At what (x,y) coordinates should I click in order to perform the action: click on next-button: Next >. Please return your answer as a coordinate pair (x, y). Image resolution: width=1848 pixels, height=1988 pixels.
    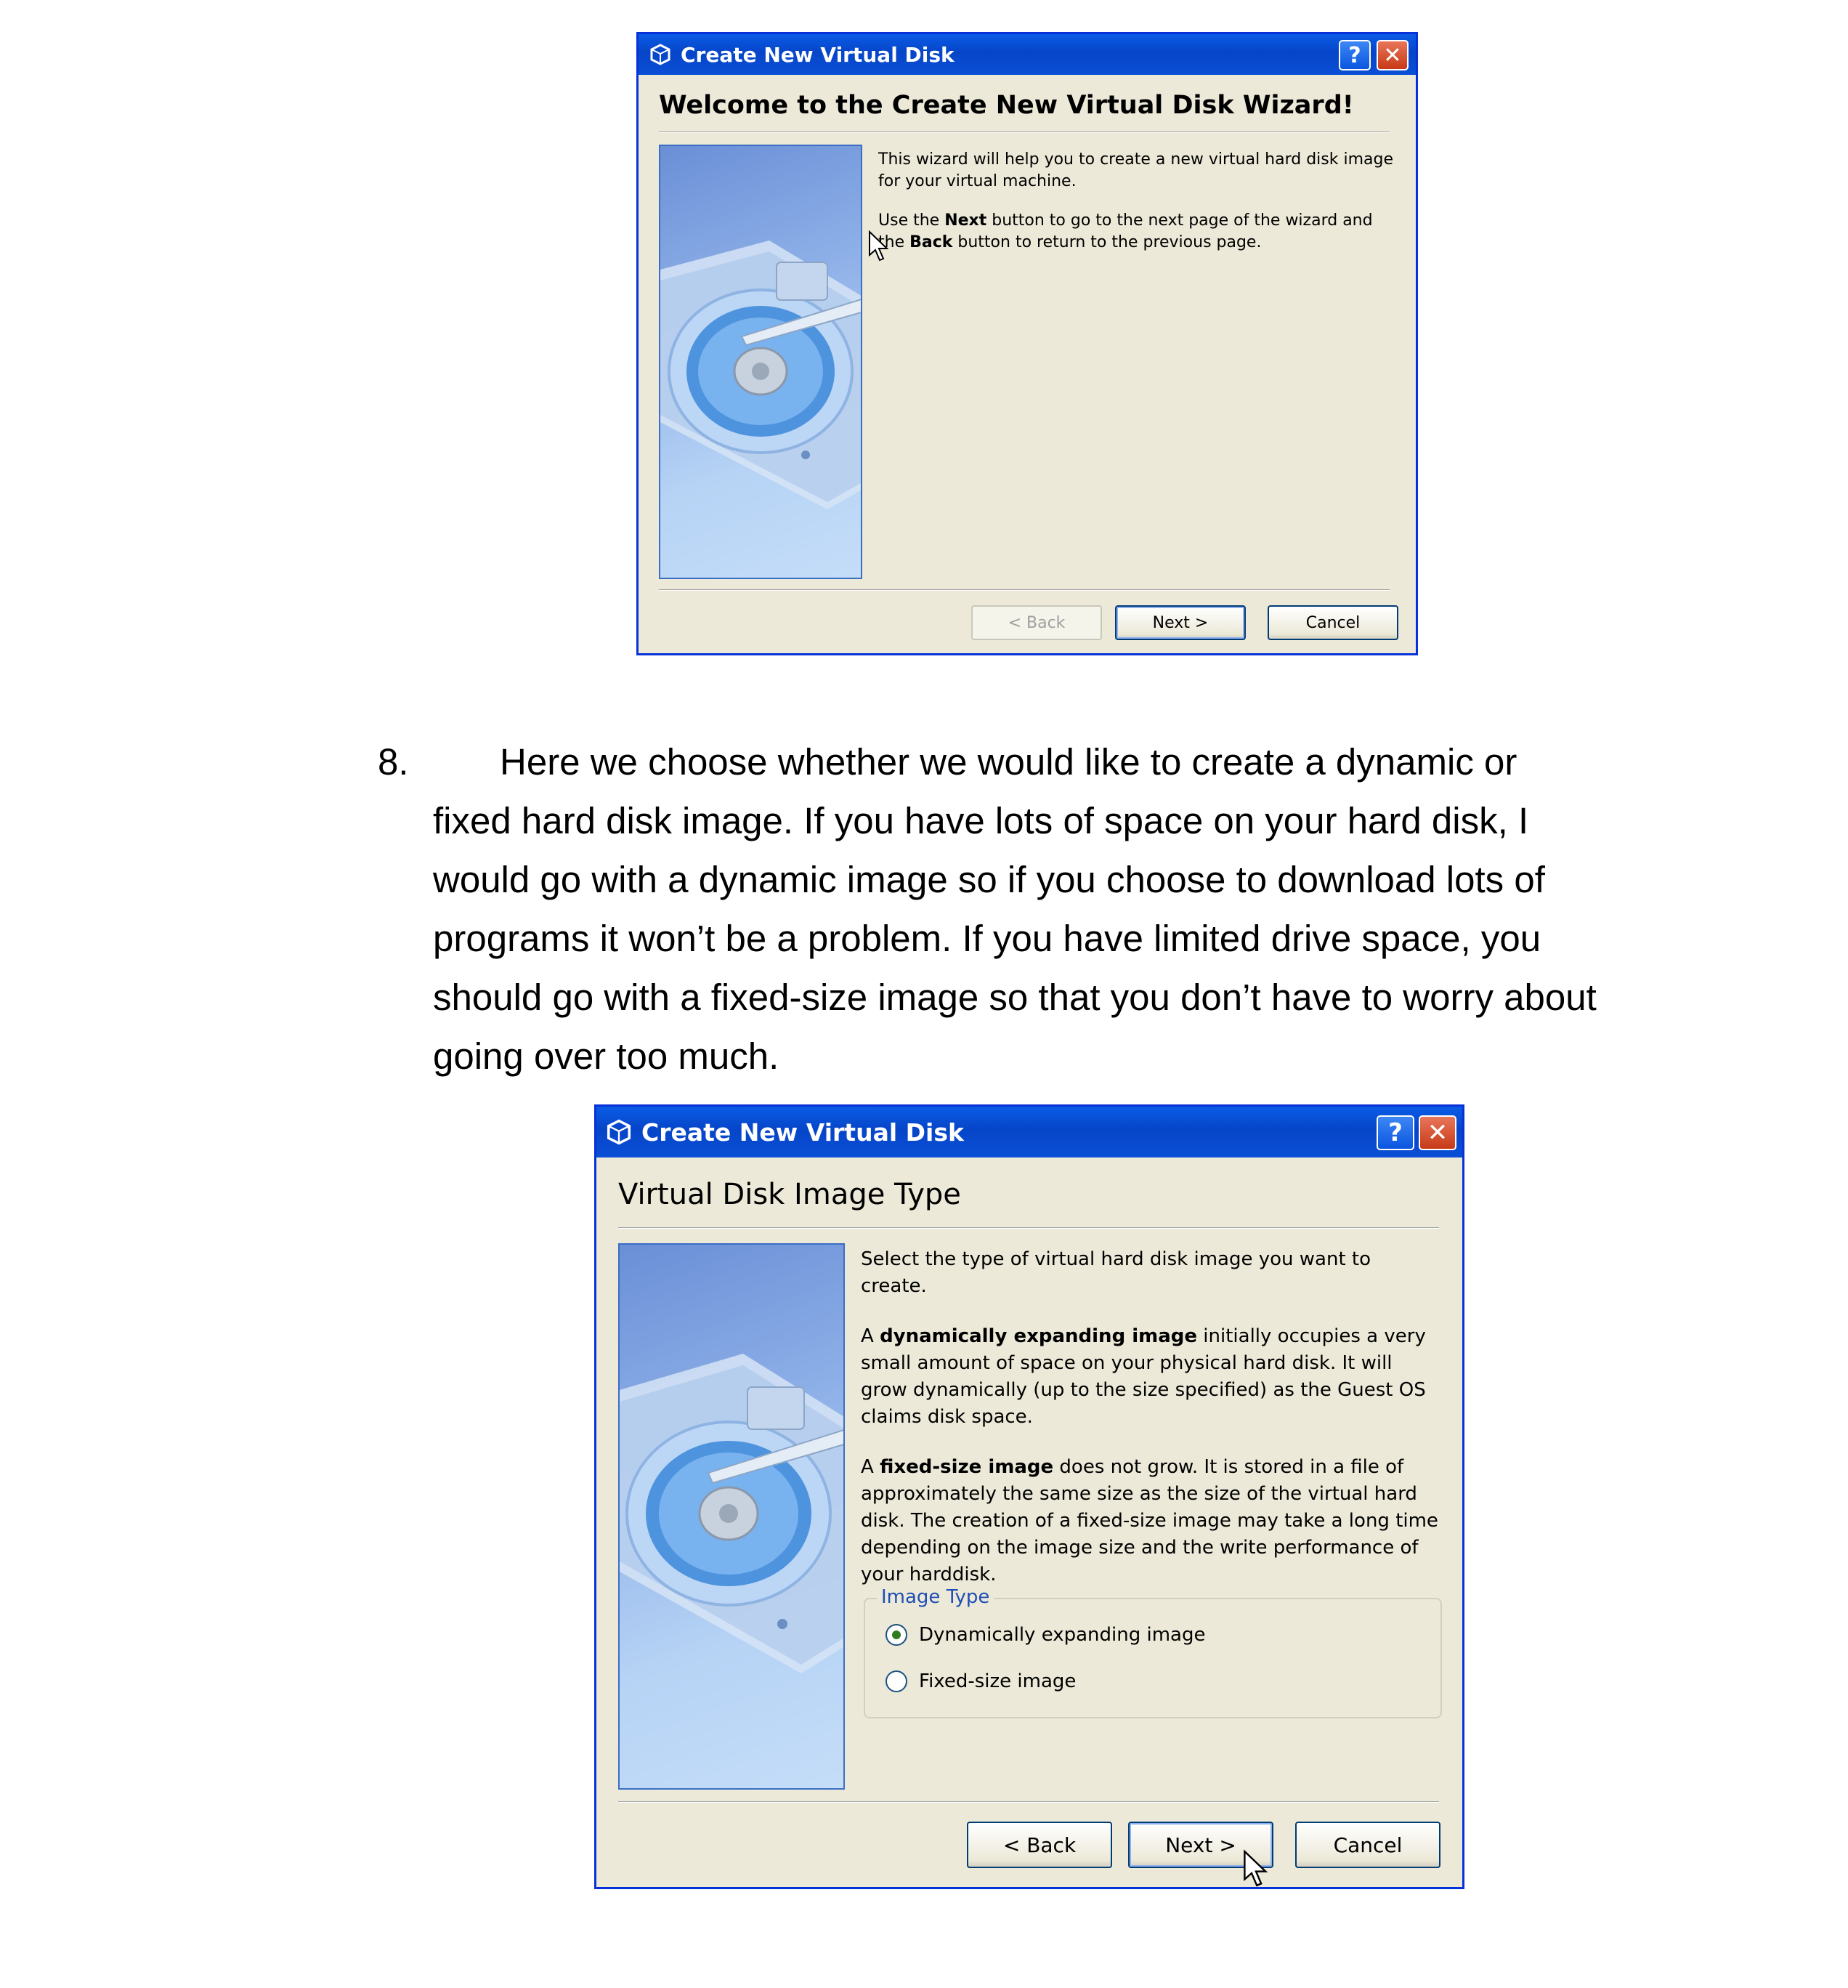
    Looking at the image, I should click on (1180, 622).